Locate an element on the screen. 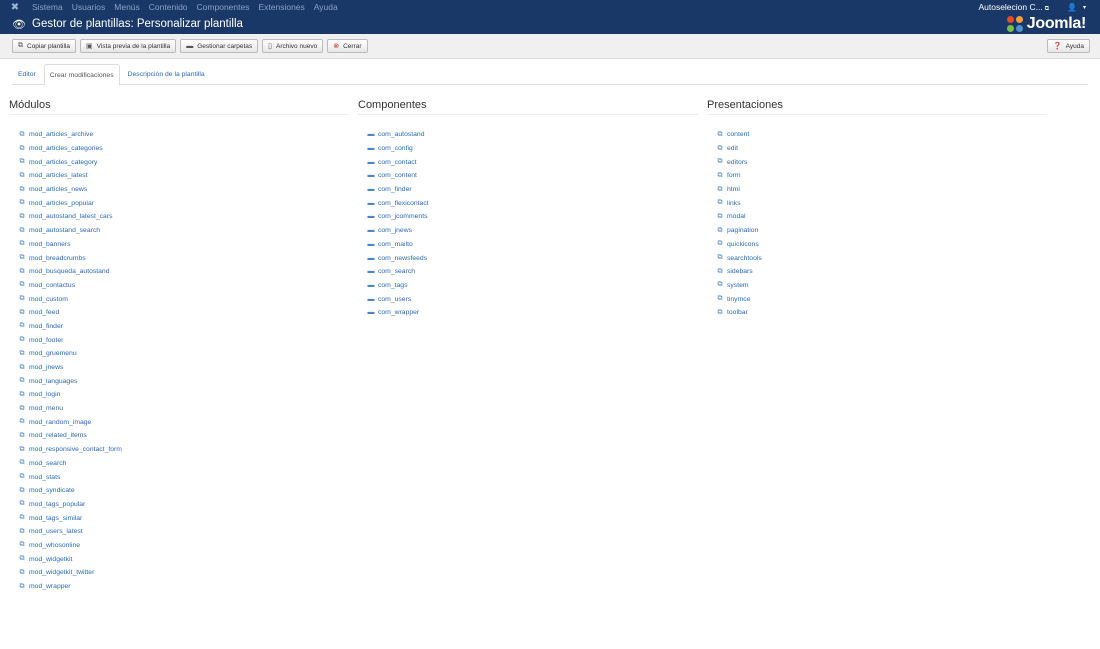 This screenshot has height=649, width=1100. list-item-label: mod_footer is located at coordinates (46, 340).